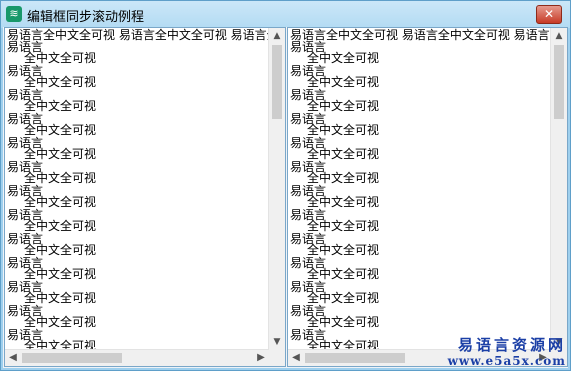  Describe the element at coordinates (549, 14) in the screenshot. I see `close-button: ✕` at that location.